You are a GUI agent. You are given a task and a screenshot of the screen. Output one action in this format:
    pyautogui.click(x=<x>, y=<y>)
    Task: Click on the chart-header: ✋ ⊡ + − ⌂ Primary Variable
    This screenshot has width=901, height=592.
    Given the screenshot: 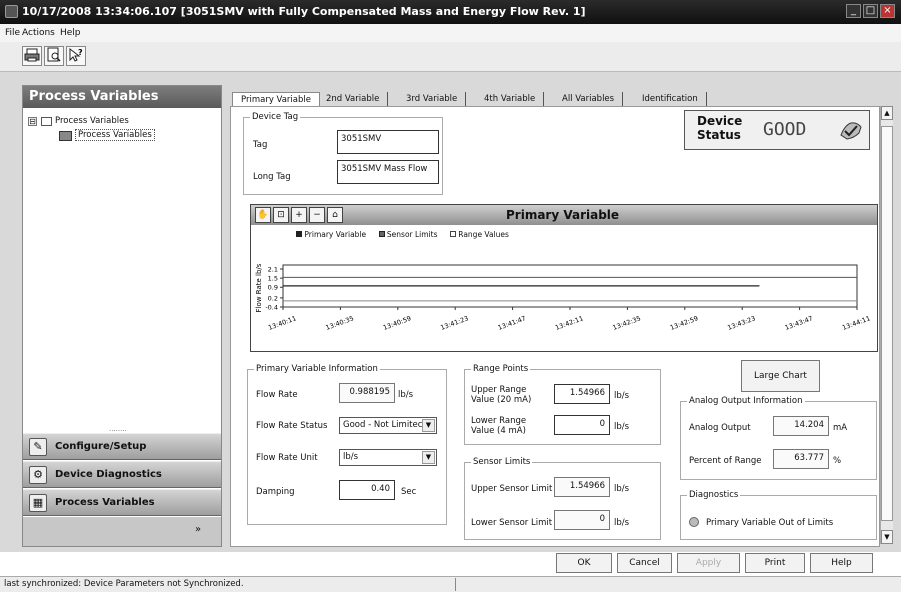 What is the action you would take?
    pyautogui.click(x=564, y=215)
    